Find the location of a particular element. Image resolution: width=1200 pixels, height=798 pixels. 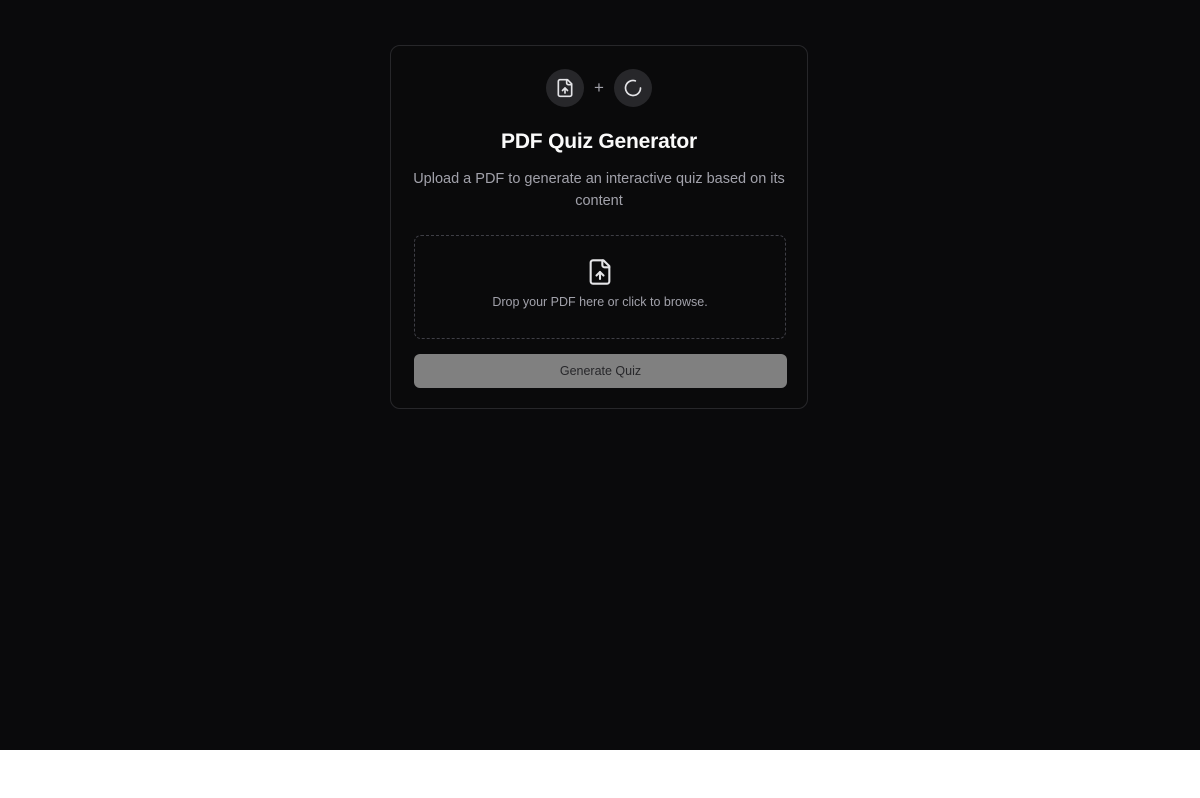

page-title: PDF Quiz Generator is located at coordinates (599, 141).